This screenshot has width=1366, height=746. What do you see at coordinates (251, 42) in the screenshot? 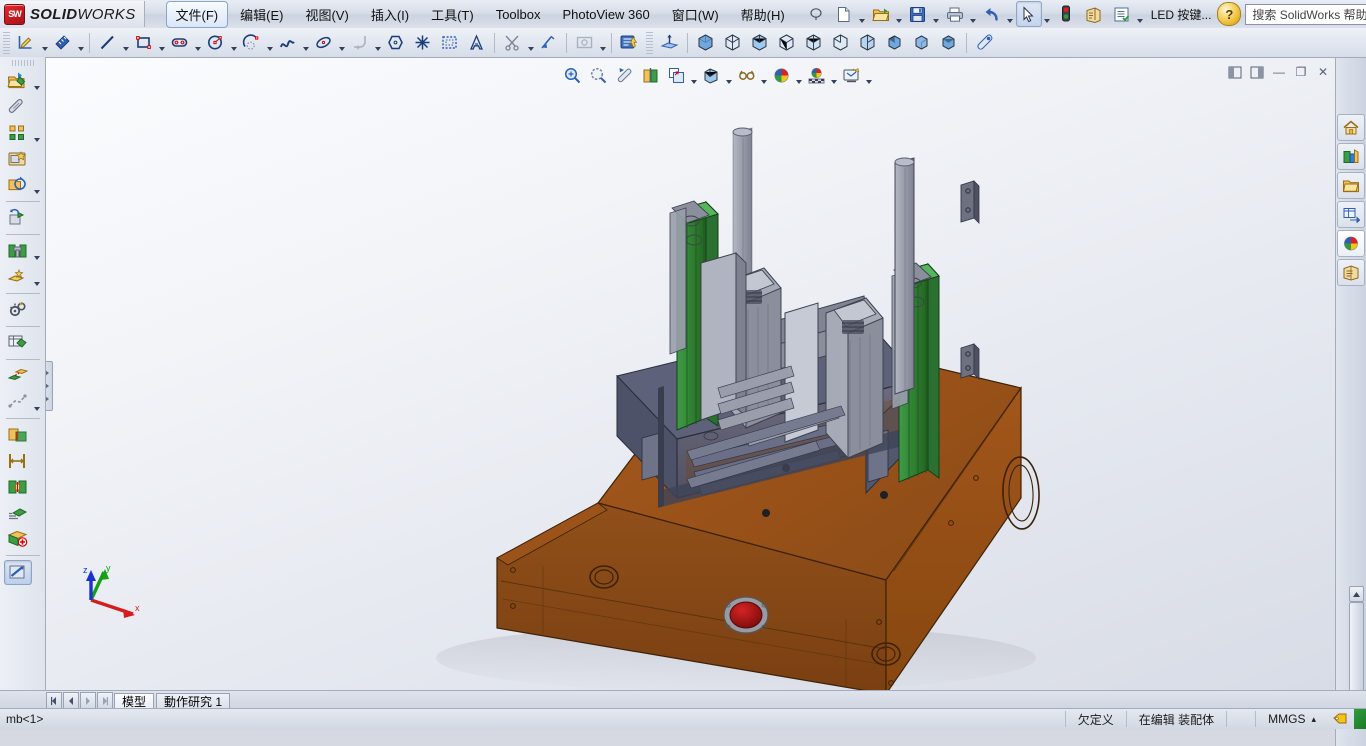
I see `arc-tool-icon` at bounding box center [251, 42].